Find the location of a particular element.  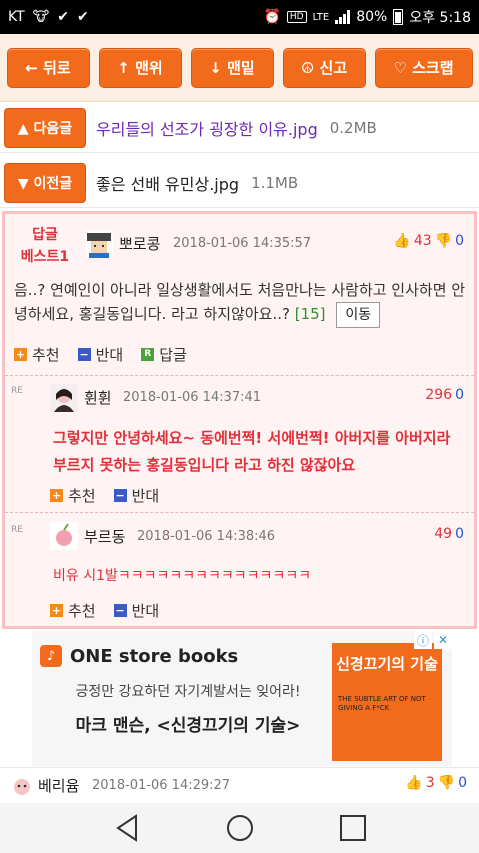

android-nav-bar is located at coordinates (239, 828).